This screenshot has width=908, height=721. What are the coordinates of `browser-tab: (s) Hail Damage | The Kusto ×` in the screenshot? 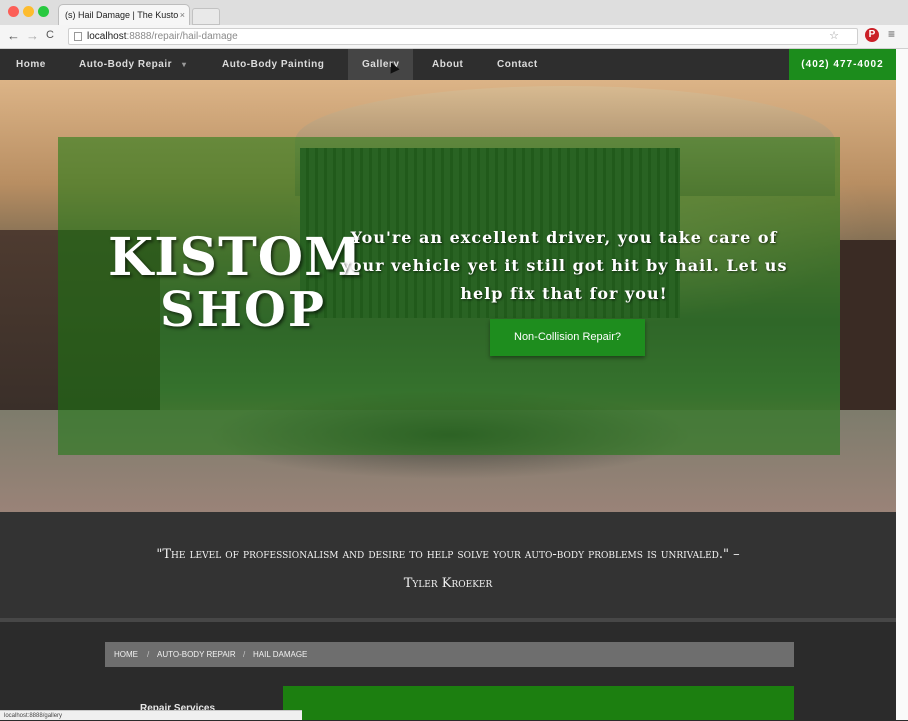 It's located at (124, 14).